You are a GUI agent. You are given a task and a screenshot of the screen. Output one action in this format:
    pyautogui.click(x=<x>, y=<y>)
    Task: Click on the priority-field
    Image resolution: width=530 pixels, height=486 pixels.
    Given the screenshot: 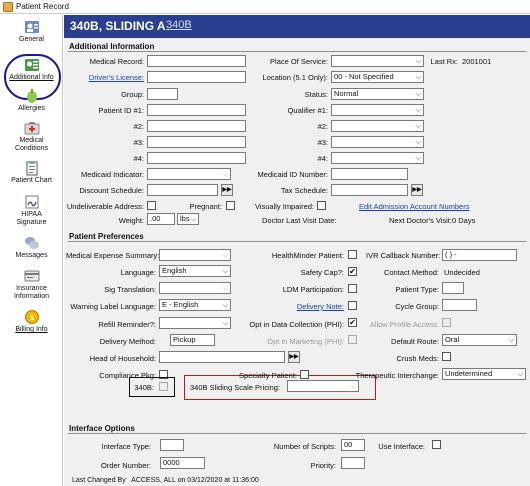 What is the action you would take?
    pyautogui.click(x=353, y=463)
    